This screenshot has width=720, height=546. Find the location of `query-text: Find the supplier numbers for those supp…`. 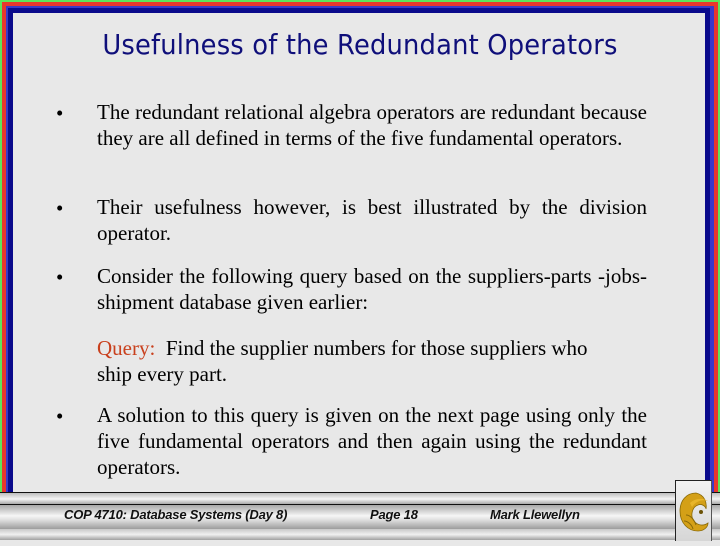

query-text: Find the supplier numbers for those supp… is located at coordinates (345, 361).